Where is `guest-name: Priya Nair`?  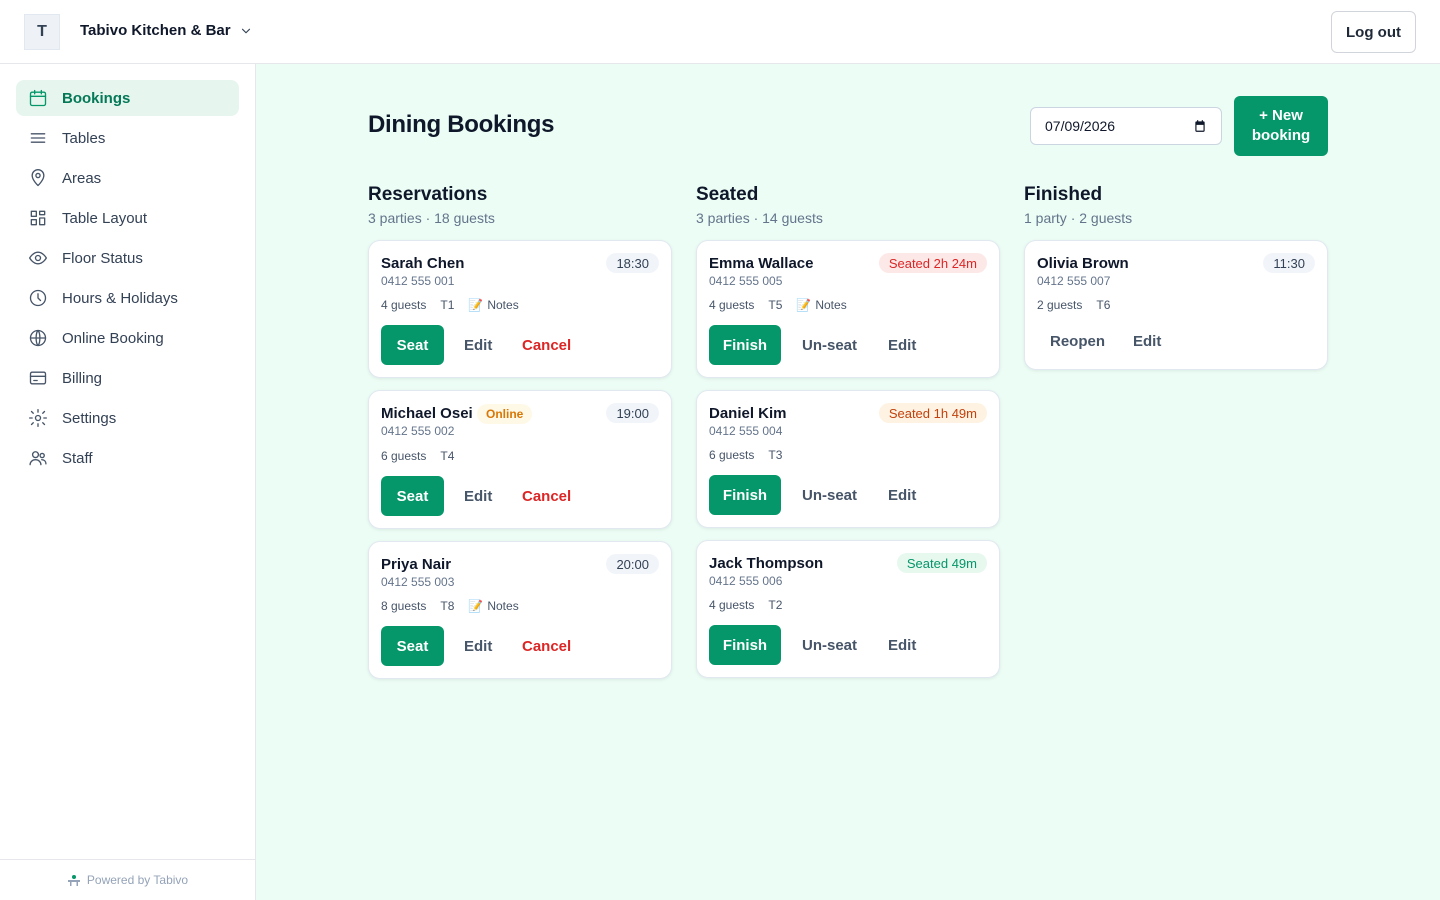 guest-name: Priya Nair is located at coordinates (416, 564).